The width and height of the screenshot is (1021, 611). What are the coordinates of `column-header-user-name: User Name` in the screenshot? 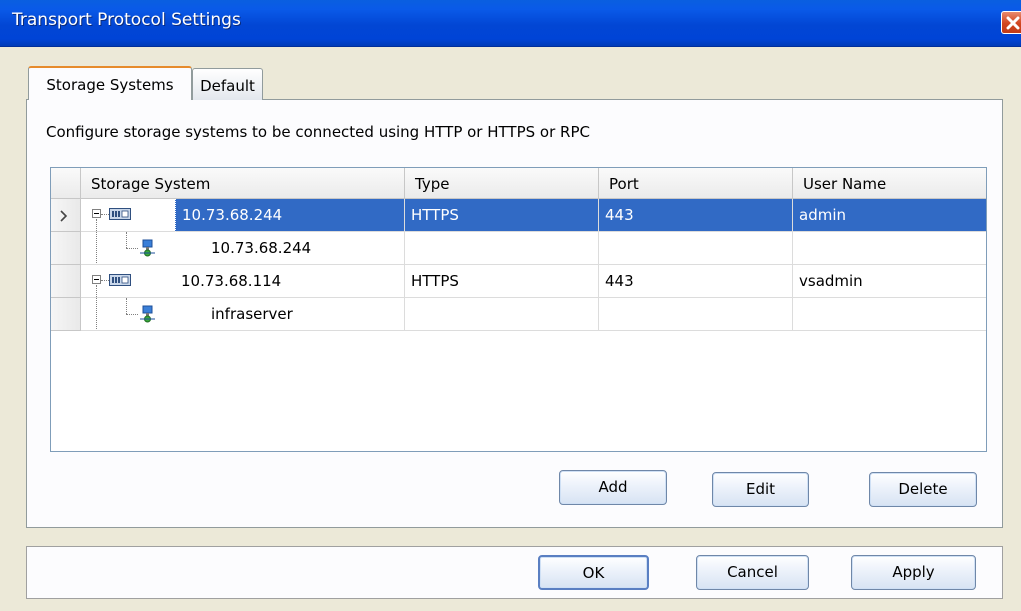 It's located at (889, 183).